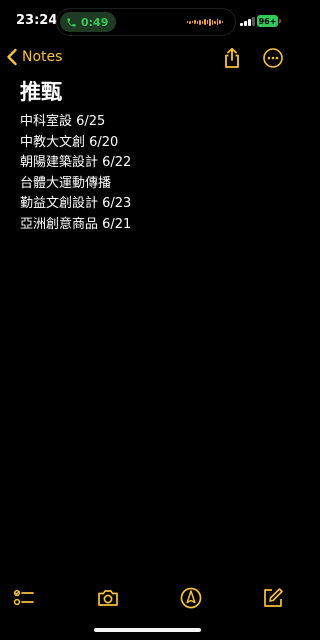  I want to click on markup-button, so click(191, 598).